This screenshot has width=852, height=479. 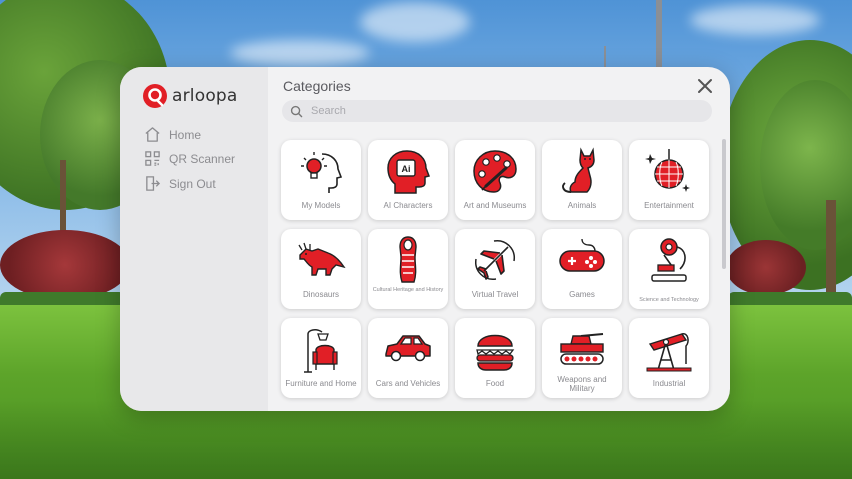 What do you see at coordinates (317, 86) in the screenshot?
I see `page-title: Categories` at bounding box center [317, 86].